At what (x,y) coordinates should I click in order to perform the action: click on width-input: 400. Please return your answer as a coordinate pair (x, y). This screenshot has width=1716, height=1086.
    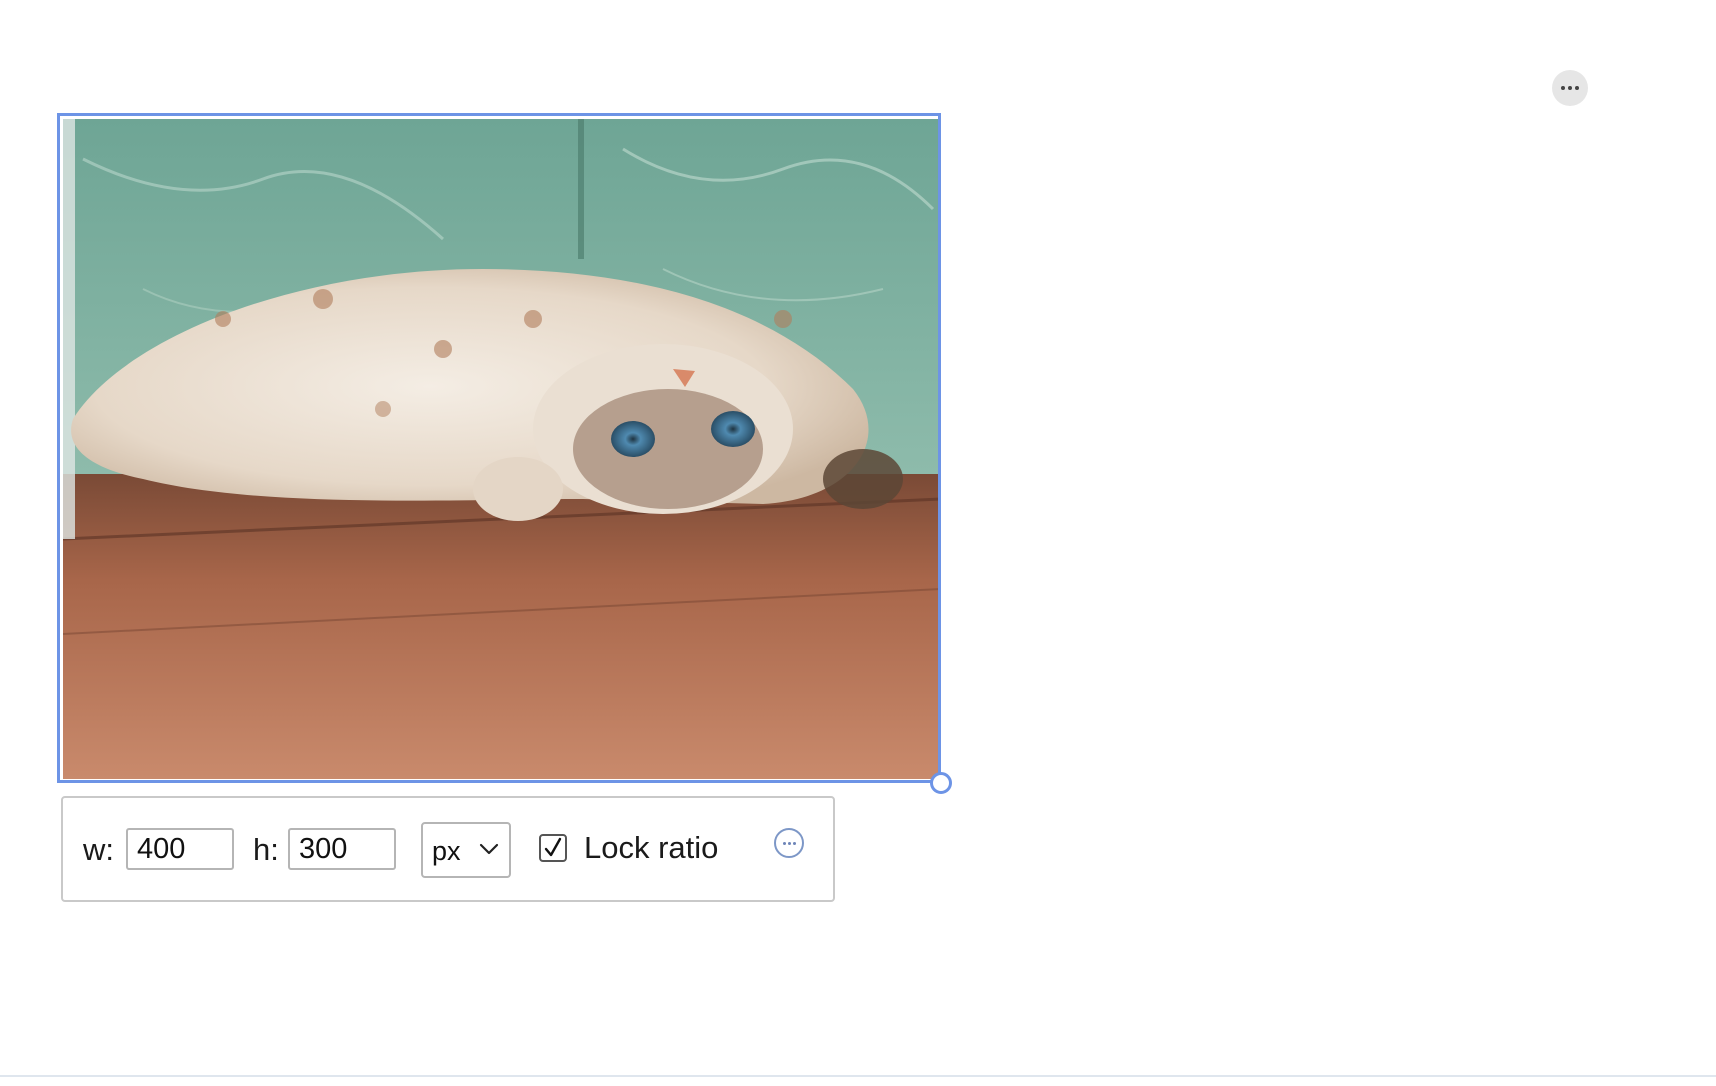
    Looking at the image, I should click on (180, 849).